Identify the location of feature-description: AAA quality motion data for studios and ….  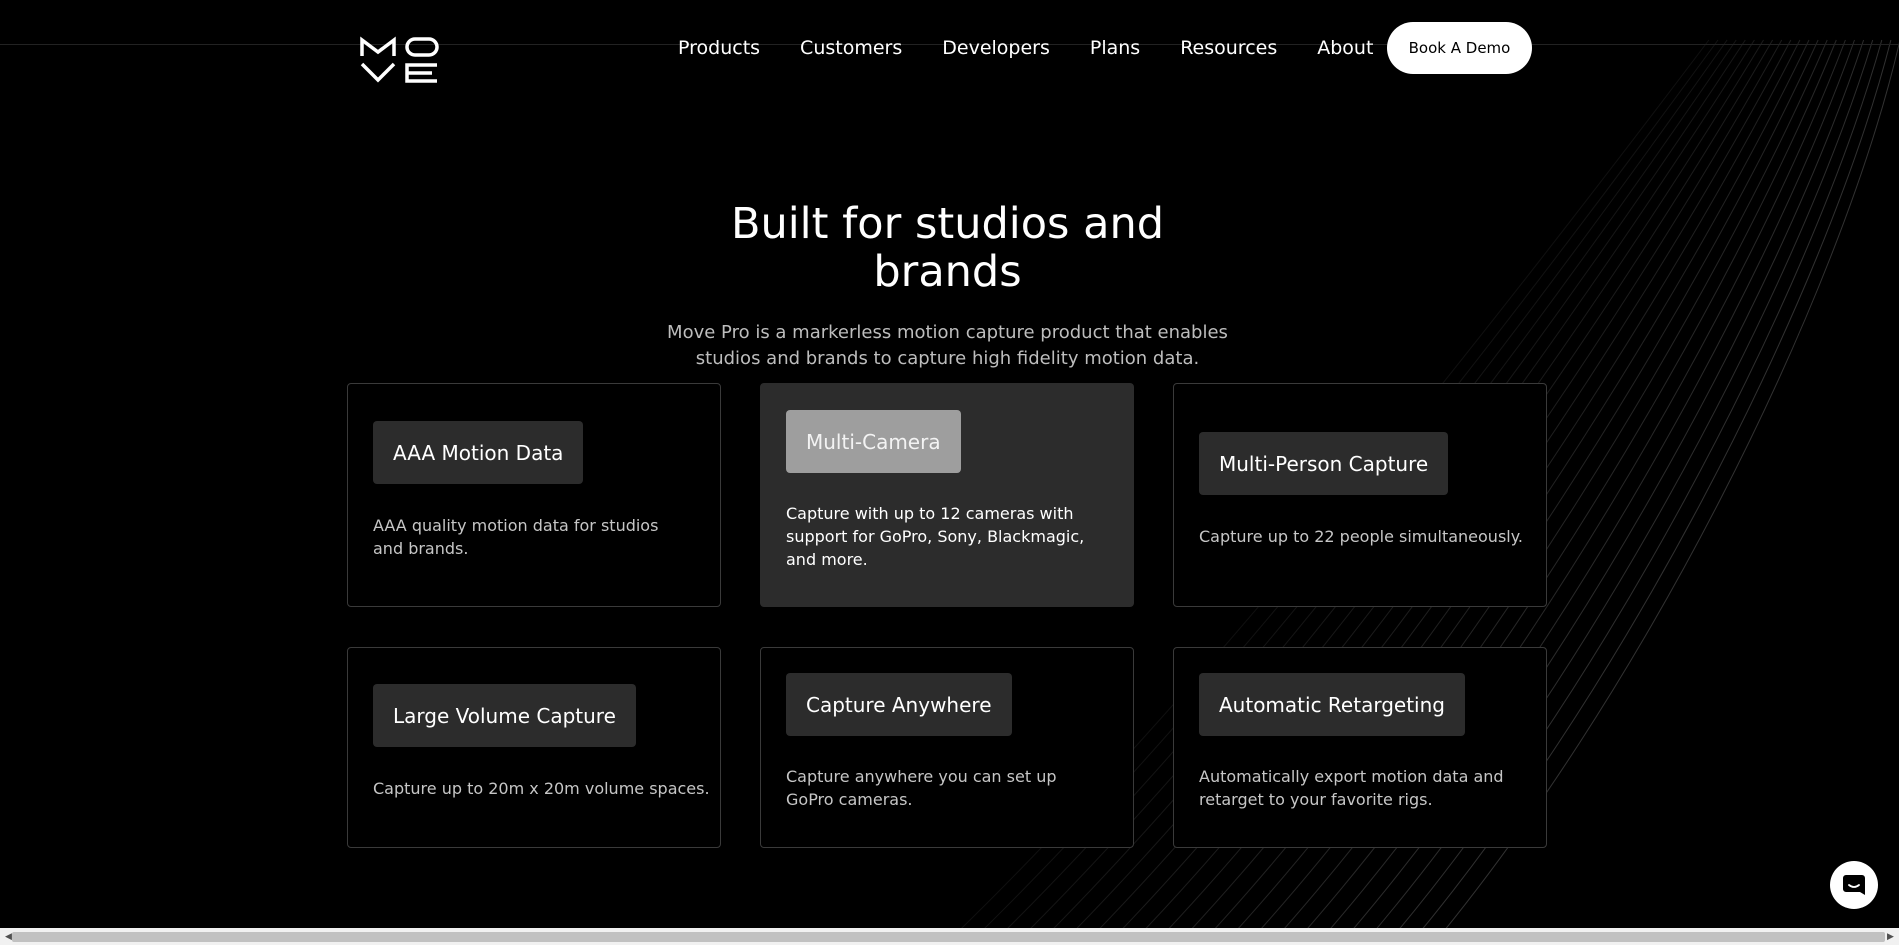
(516, 537).